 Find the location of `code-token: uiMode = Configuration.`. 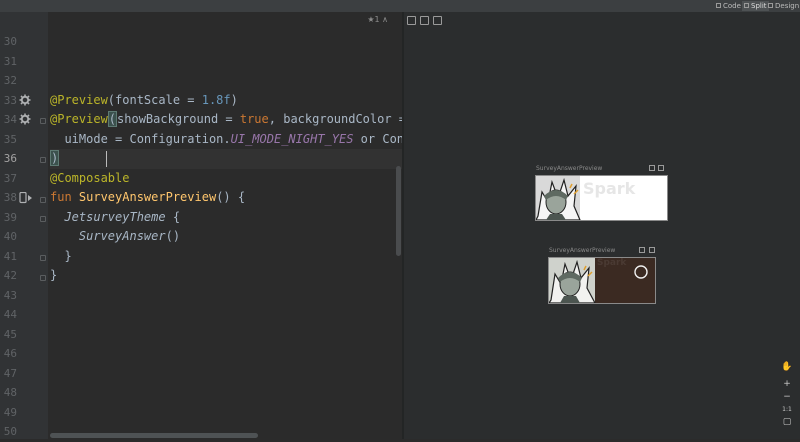

code-token: uiMode = Configuration. is located at coordinates (140, 138).